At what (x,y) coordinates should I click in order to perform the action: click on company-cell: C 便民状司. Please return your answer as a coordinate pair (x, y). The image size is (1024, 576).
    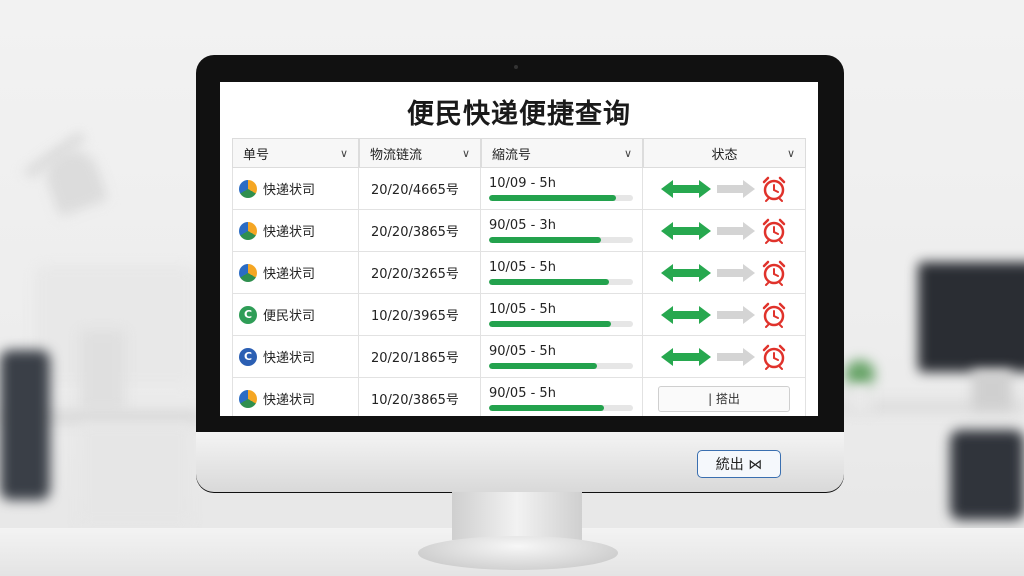
    Looking at the image, I should click on (295, 315).